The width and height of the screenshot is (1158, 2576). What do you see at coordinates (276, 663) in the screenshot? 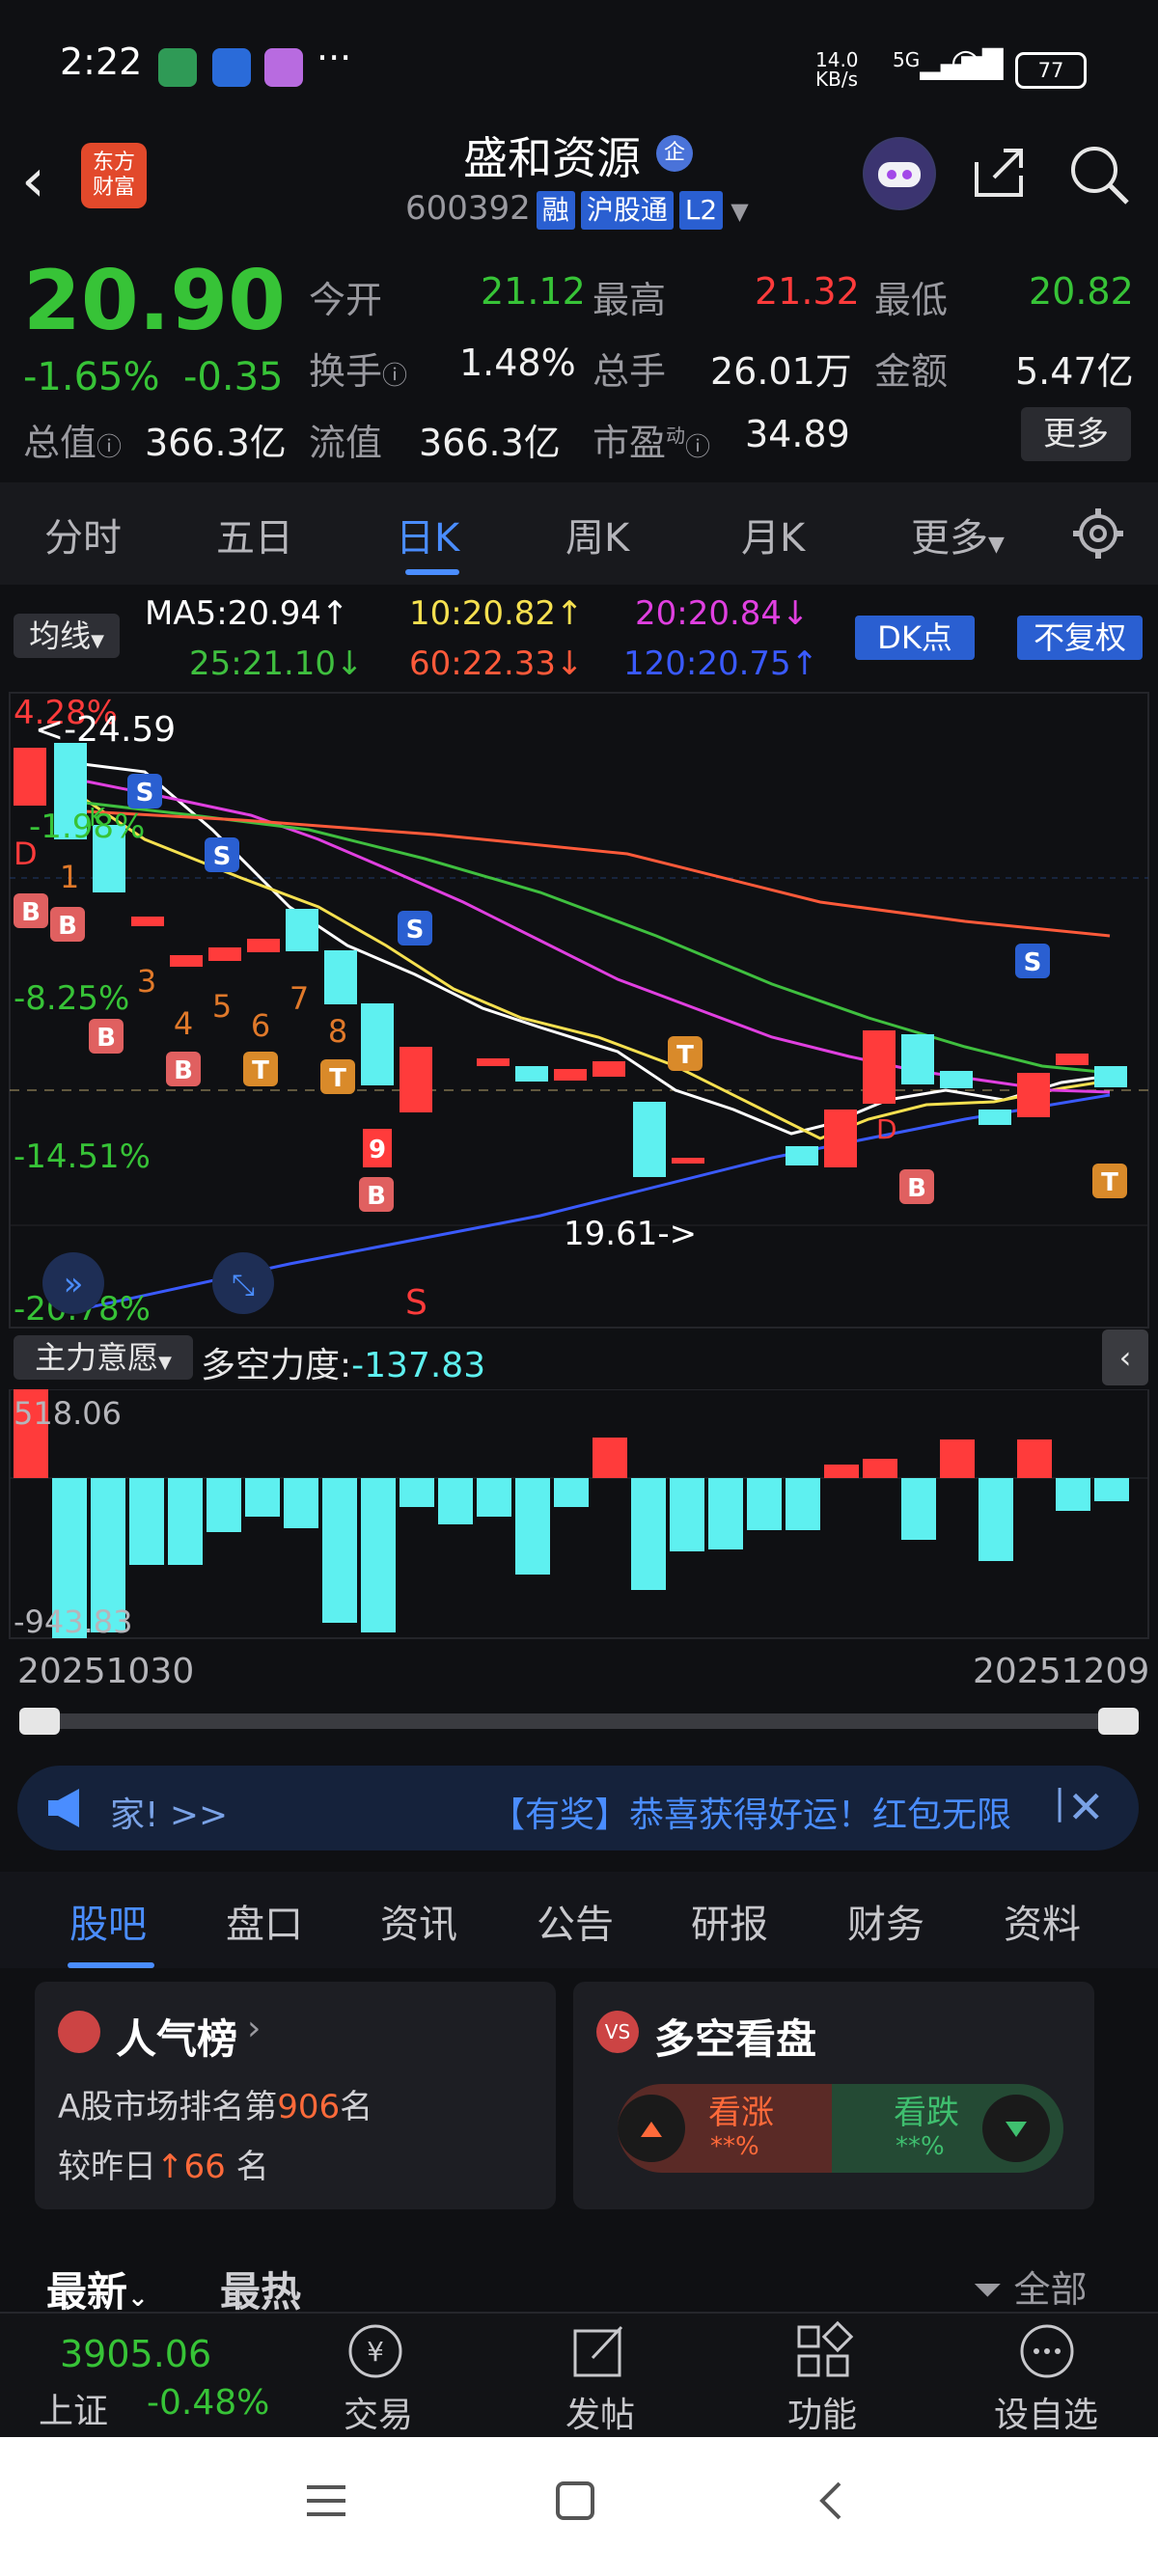
I see `ma25-value: 25:21.10↓` at bounding box center [276, 663].